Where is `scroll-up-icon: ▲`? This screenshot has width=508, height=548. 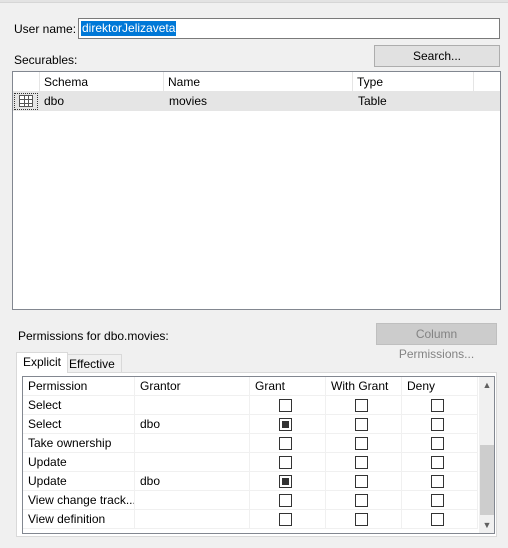 scroll-up-icon: ▲ is located at coordinates (486, 385).